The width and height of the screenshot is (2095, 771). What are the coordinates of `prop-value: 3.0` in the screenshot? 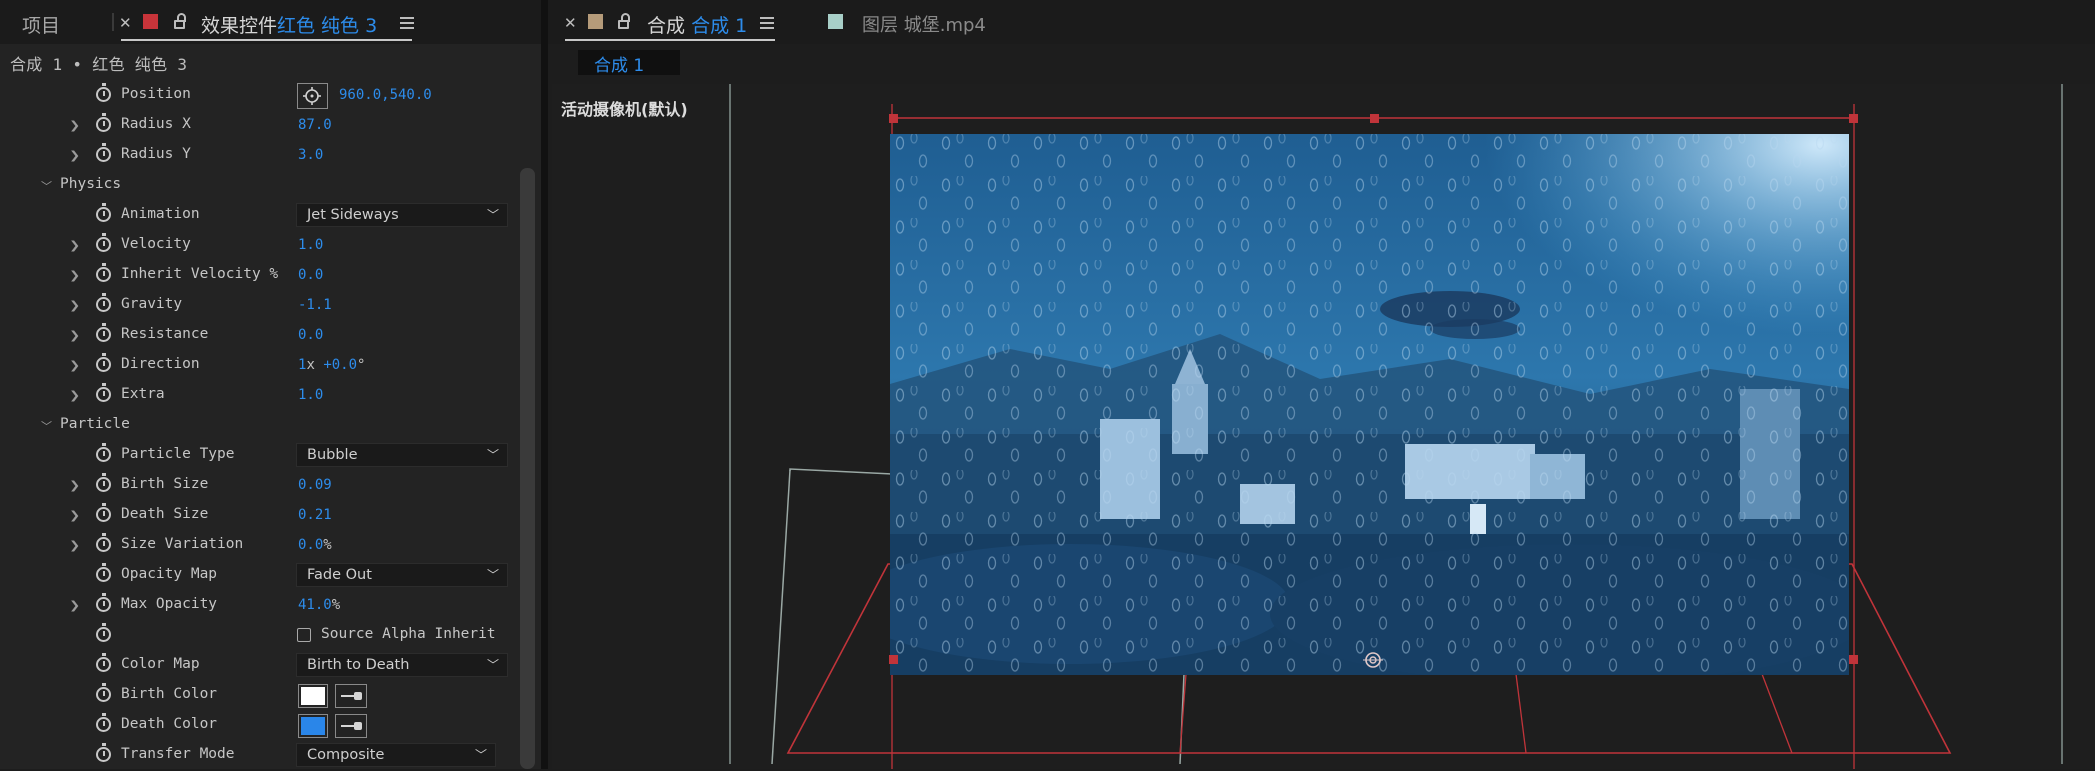 It's located at (310, 155).